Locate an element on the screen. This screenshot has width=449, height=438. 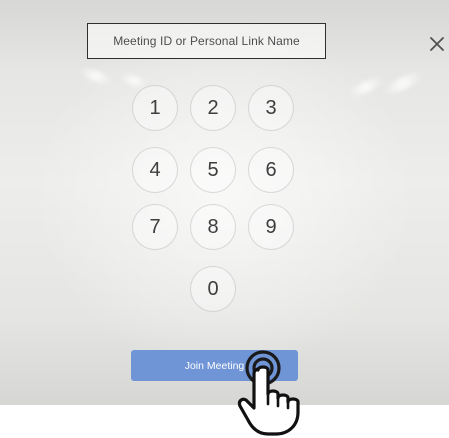
keypad-key-label: 0 is located at coordinates (213, 288).